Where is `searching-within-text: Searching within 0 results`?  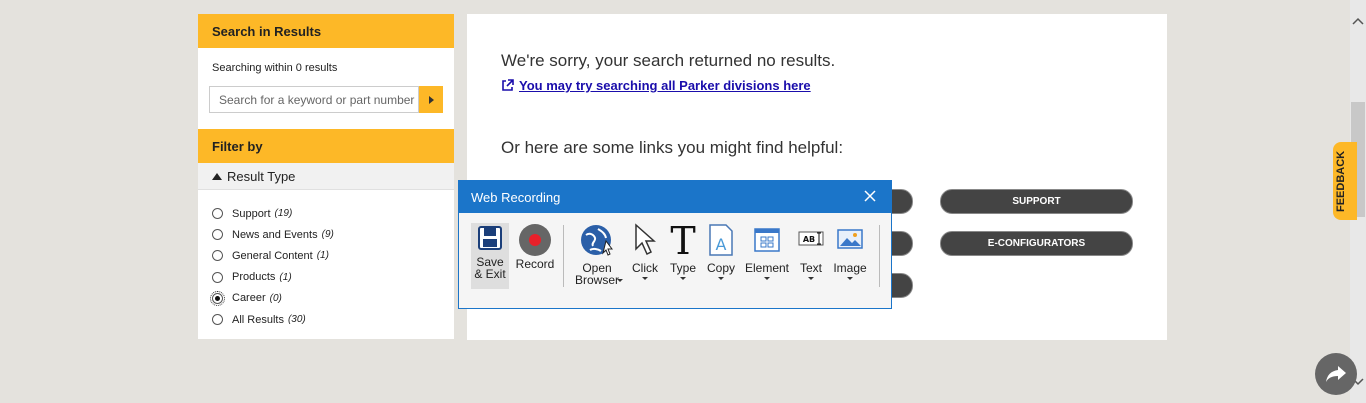 searching-within-text: Searching within 0 results is located at coordinates (275, 68).